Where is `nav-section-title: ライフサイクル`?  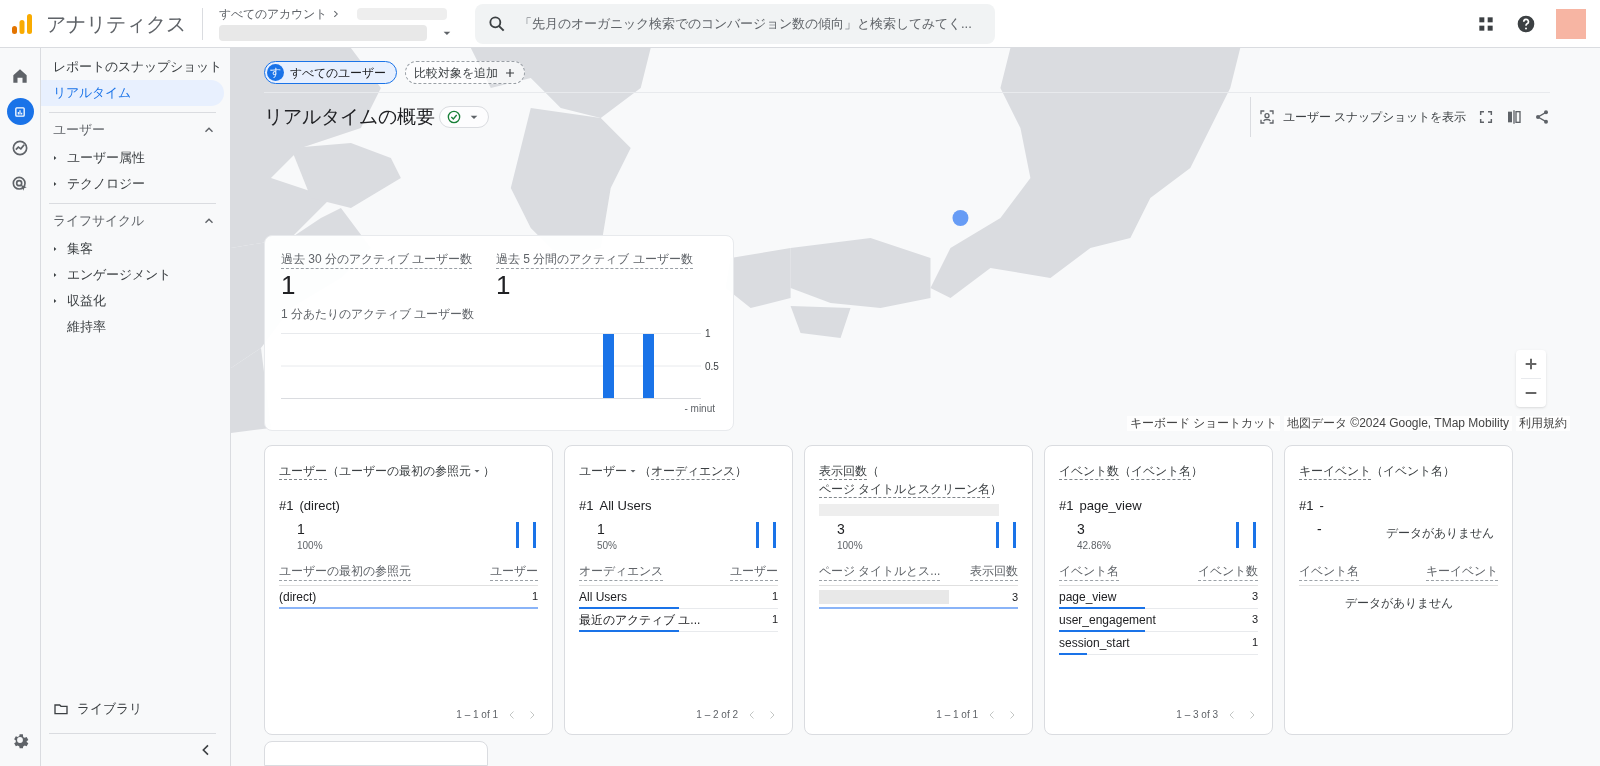
nav-section-title: ライフサイクル is located at coordinates (98, 221).